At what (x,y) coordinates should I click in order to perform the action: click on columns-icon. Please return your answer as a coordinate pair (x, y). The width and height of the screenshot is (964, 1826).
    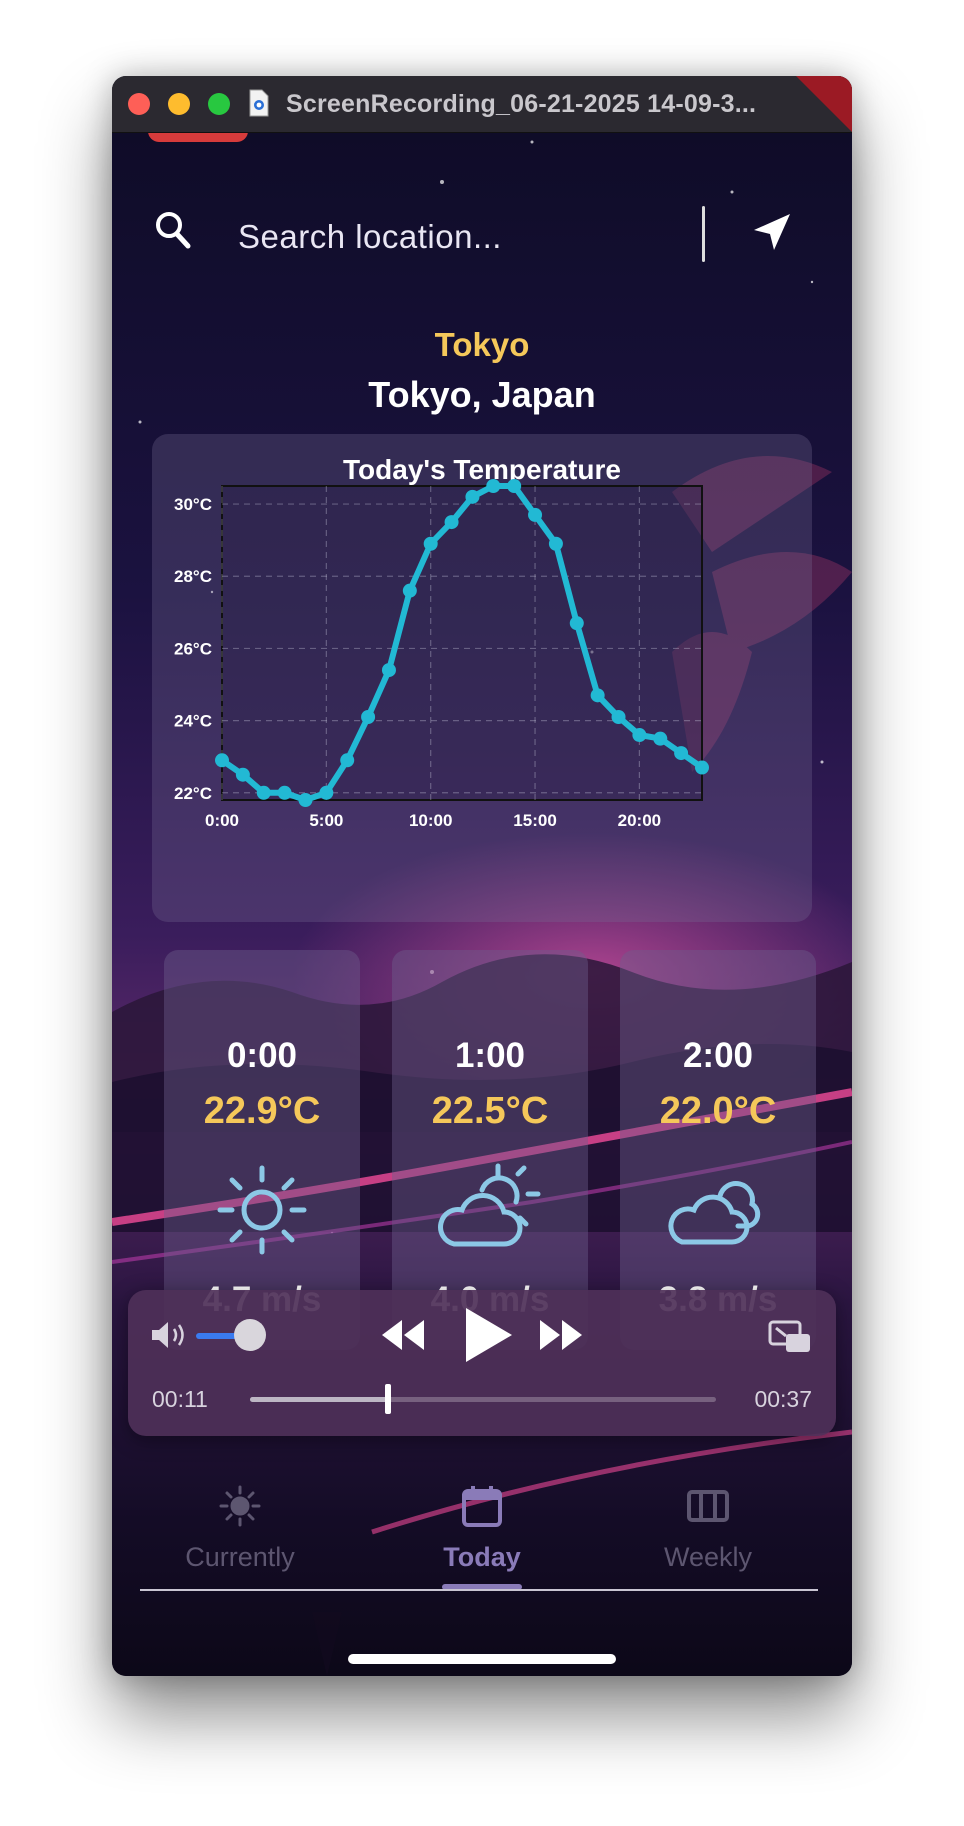
    Looking at the image, I should click on (708, 1506).